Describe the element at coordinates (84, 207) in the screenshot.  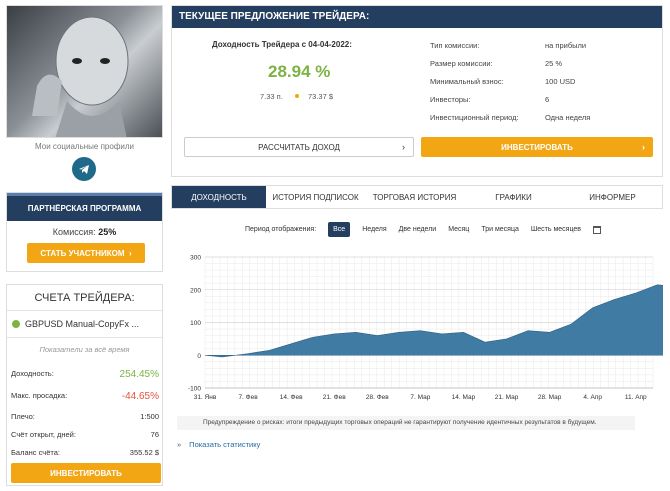
I see `partner-title: ПАРТНЁРСКАЯ ПРОГРАММА` at that location.